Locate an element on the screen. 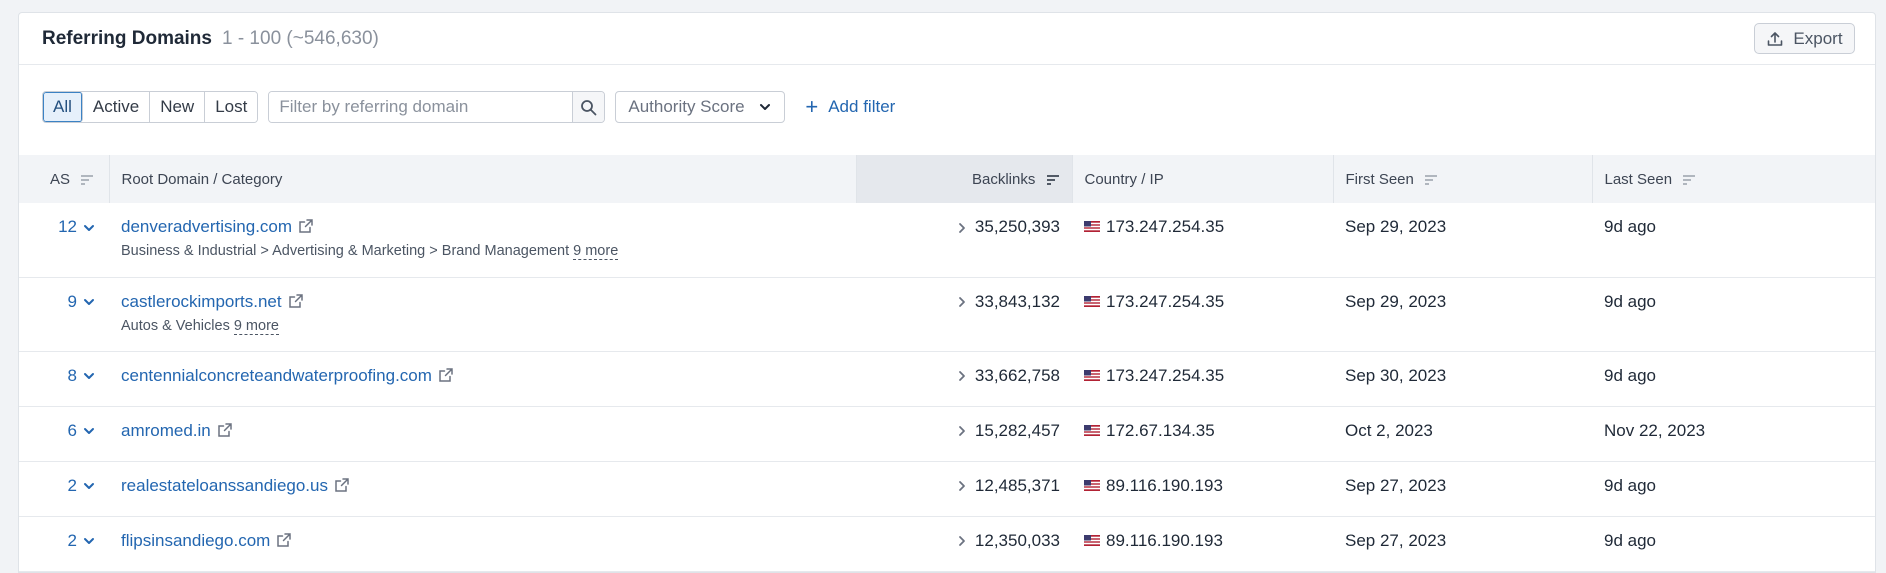 The height and width of the screenshot is (573, 1886). col-header-backlinks: Backlinks is located at coordinates (964, 179).